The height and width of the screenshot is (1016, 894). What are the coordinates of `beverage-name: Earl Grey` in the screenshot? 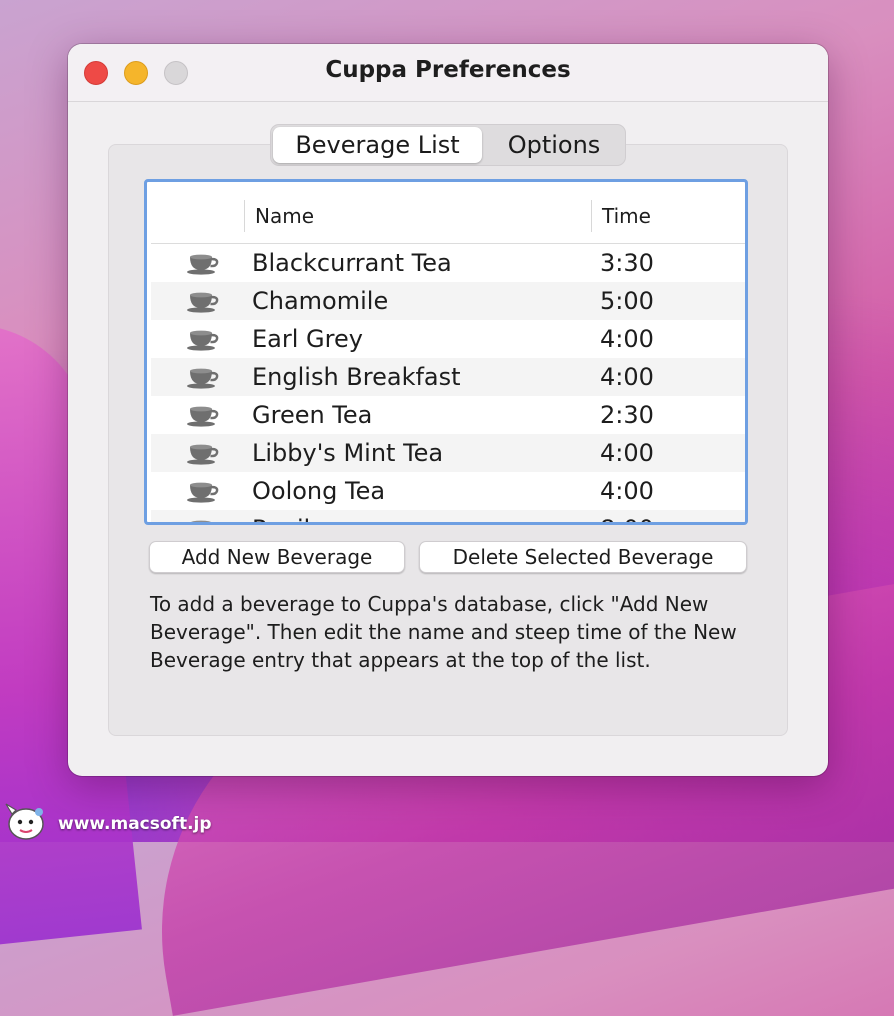 It's located at (307, 339).